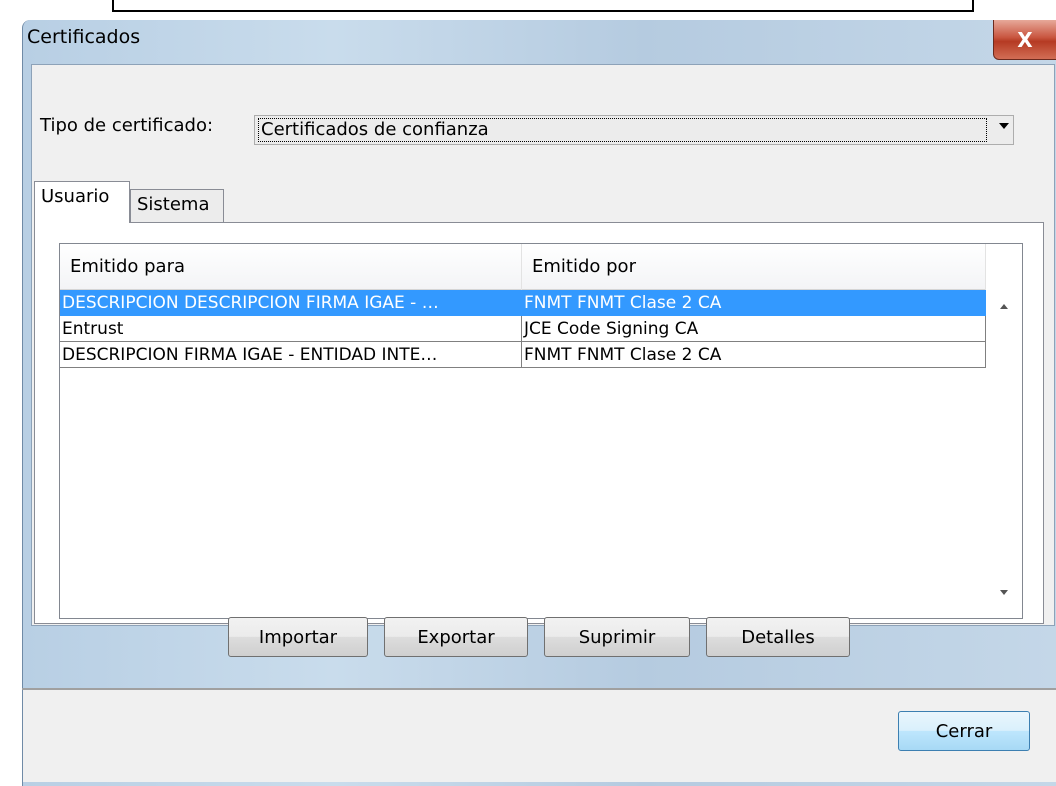  I want to click on column-header-emitido-para: Emitido para, so click(291, 267).